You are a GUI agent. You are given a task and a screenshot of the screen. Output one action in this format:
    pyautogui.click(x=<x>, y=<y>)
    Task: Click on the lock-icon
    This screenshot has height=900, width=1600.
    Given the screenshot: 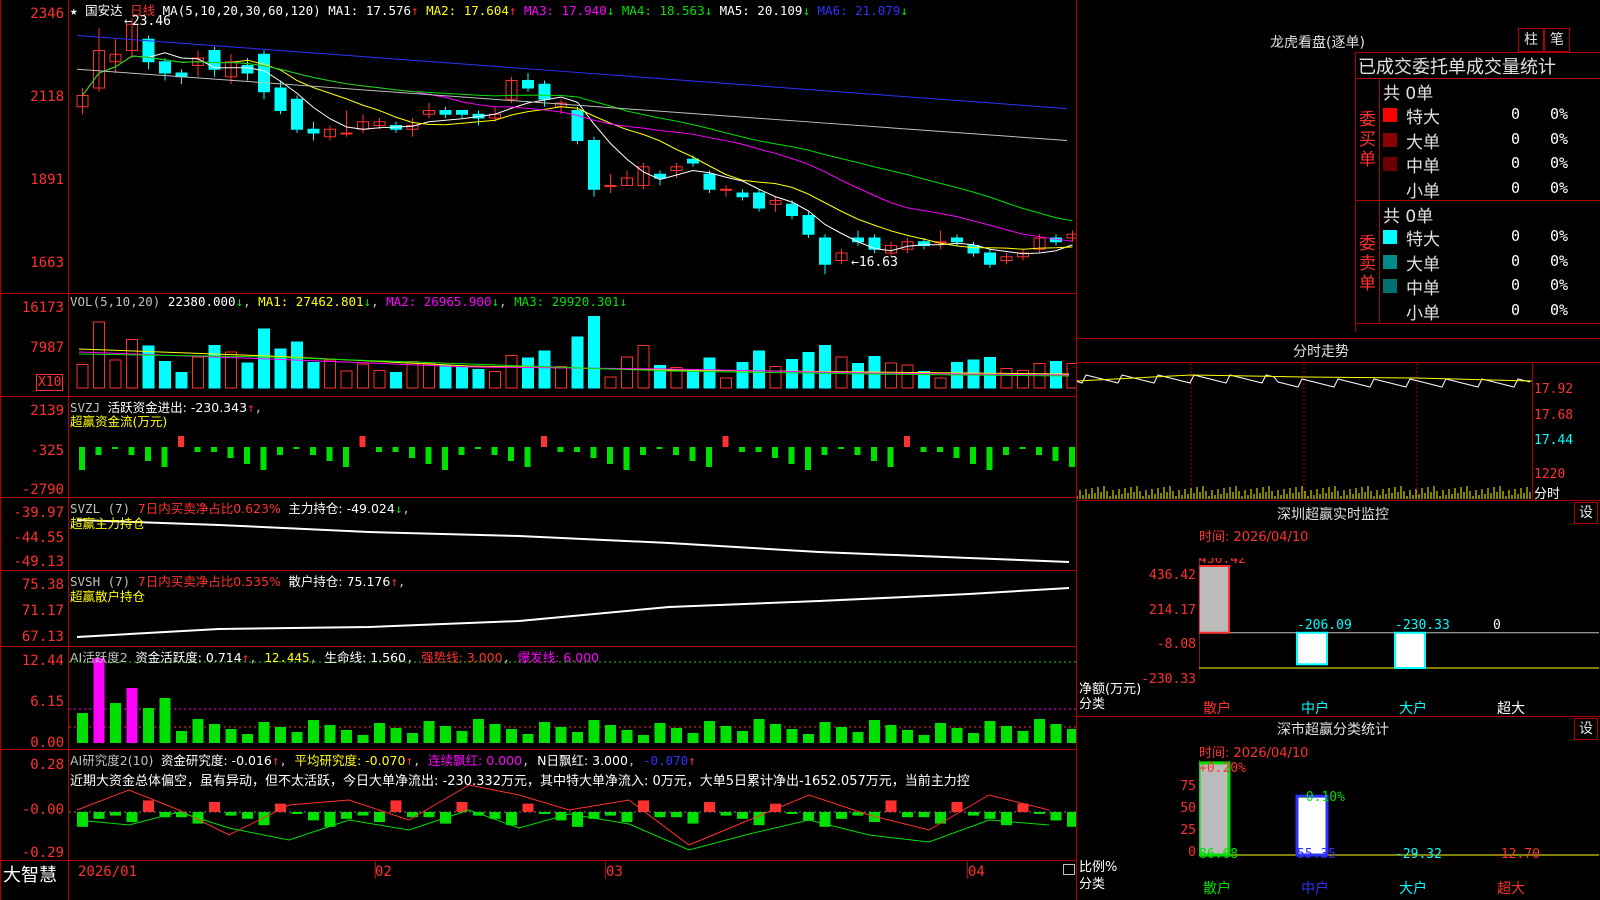 What is the action you would take?
    pyautogui.click(x=1069, y=869)
    